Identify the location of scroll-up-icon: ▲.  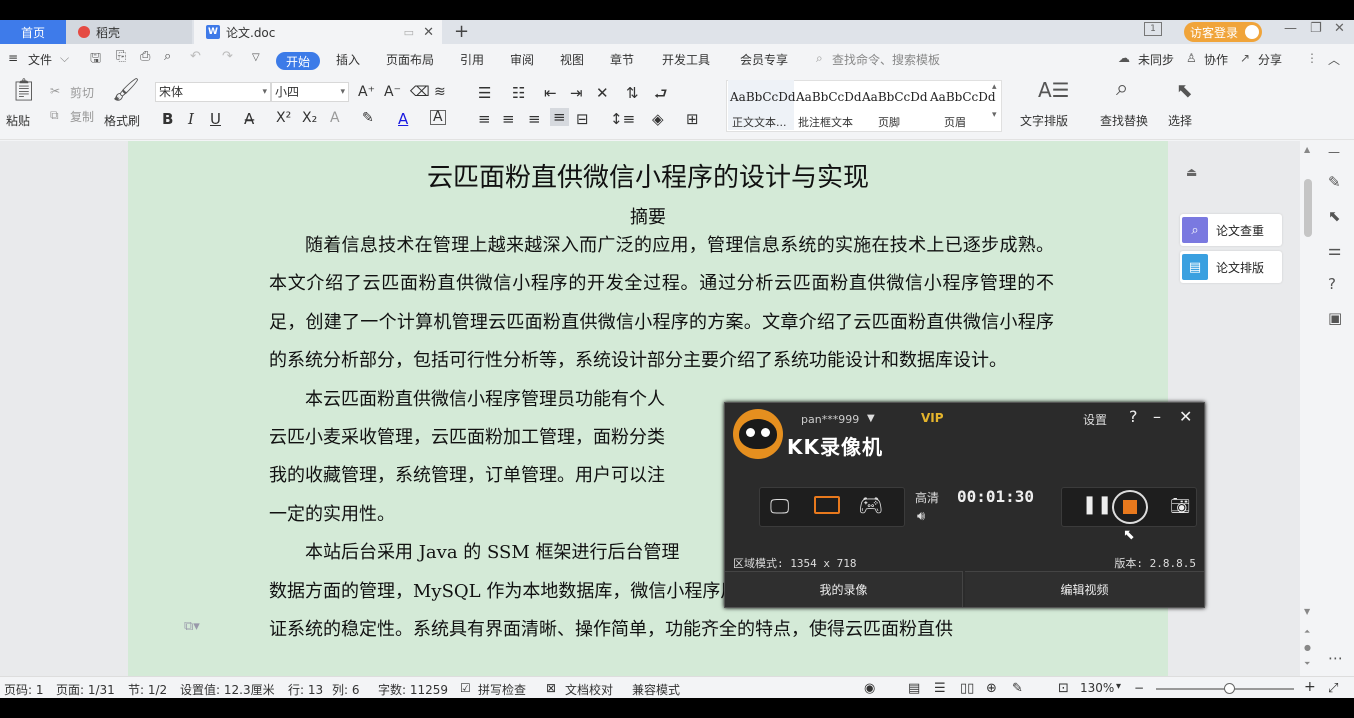
(1307, 149).